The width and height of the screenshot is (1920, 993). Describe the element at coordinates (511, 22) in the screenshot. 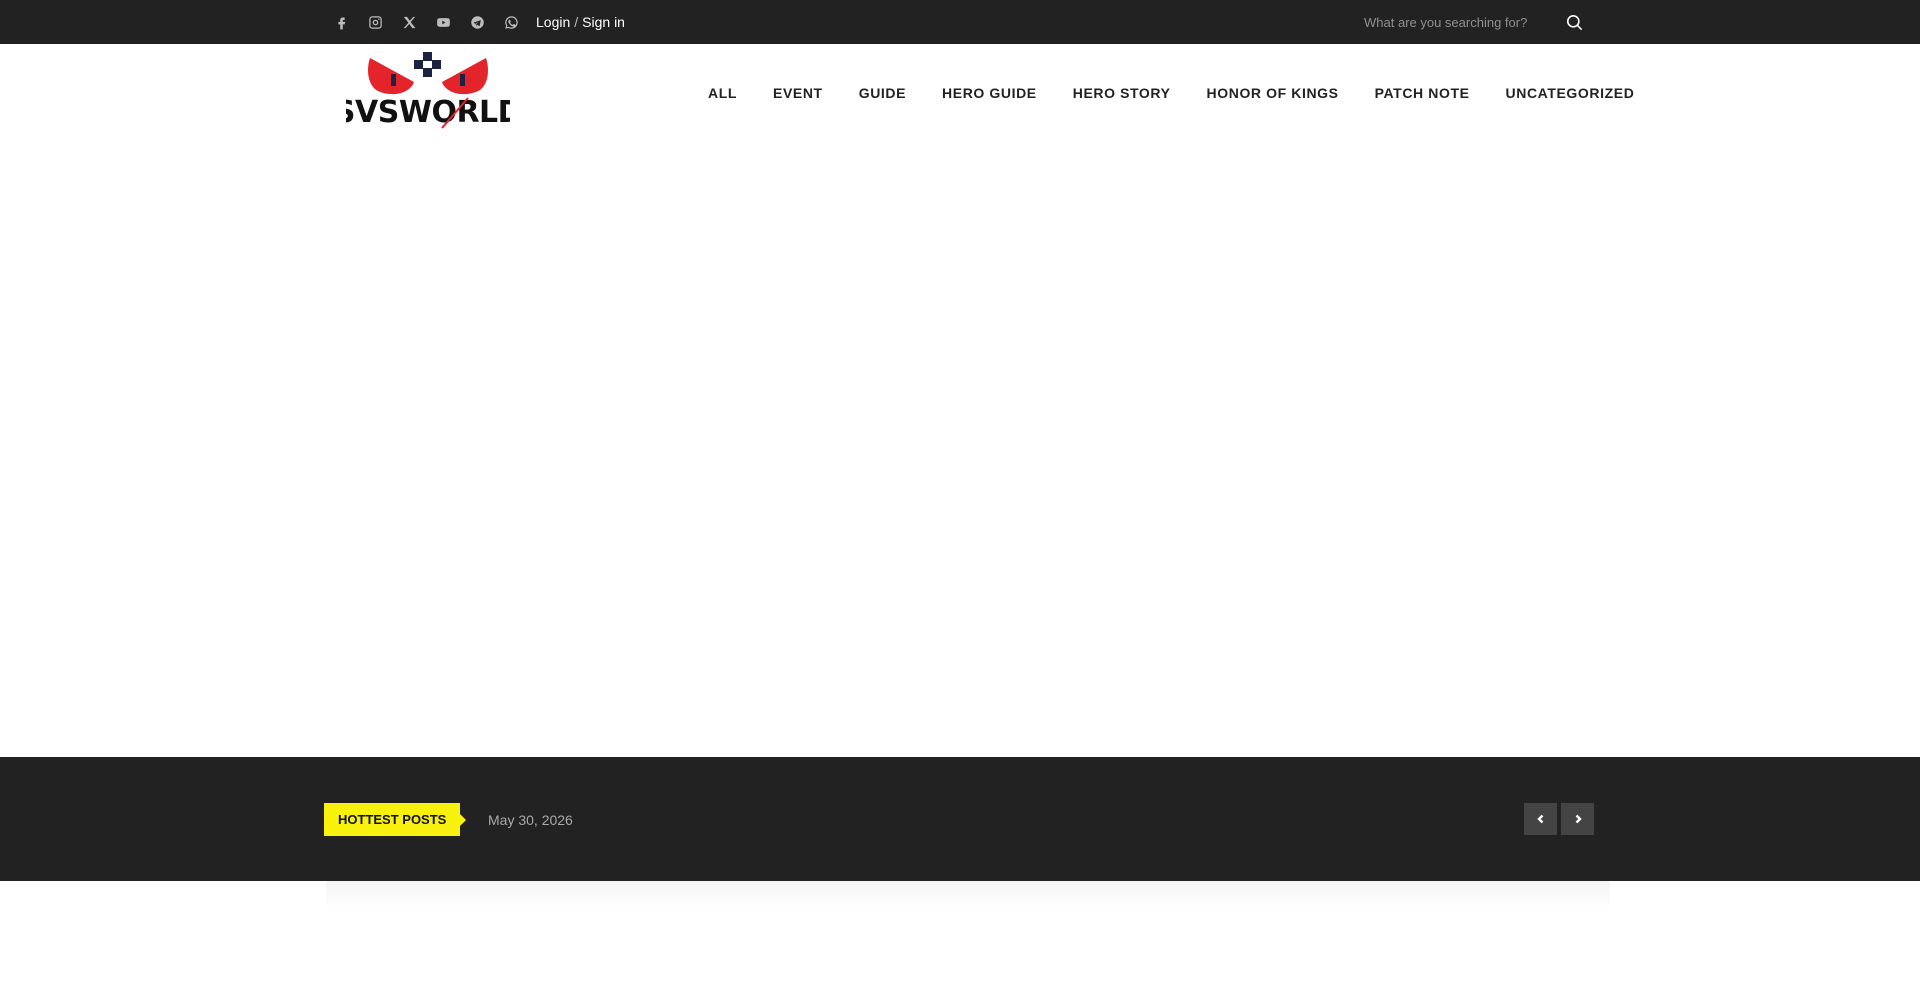

I see `whatsapp-icon` at that location.